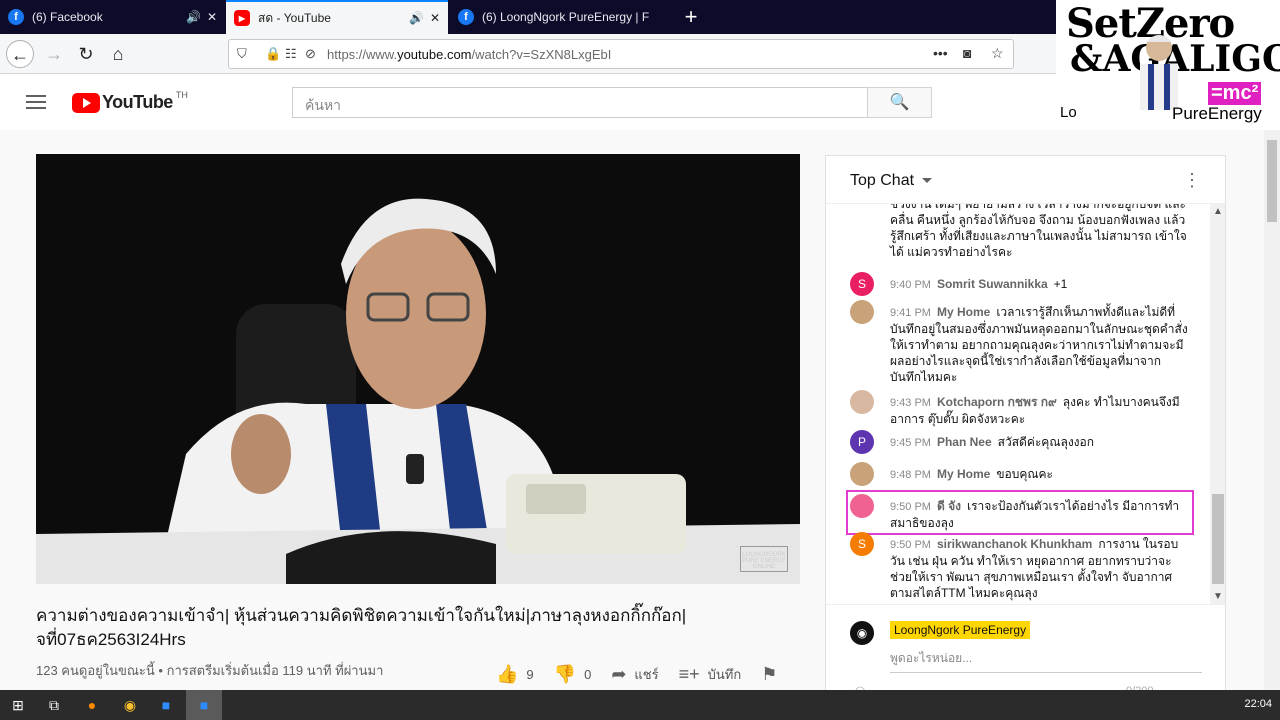 This screenshot has height=720, width=1280. I want to click on search-placeholder: ค้นหา, so click(323, 105).